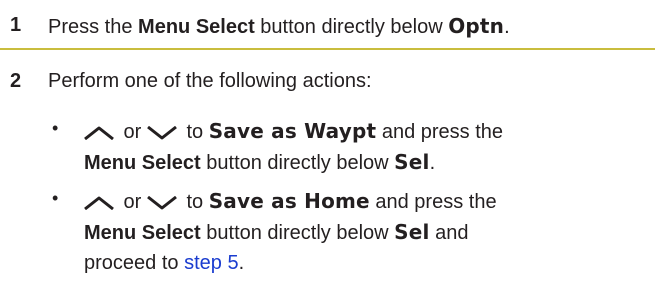 The width and height of the screenshot is (655, 282). I want to click on line: or to Save as Home and press the, so click(369, 201).